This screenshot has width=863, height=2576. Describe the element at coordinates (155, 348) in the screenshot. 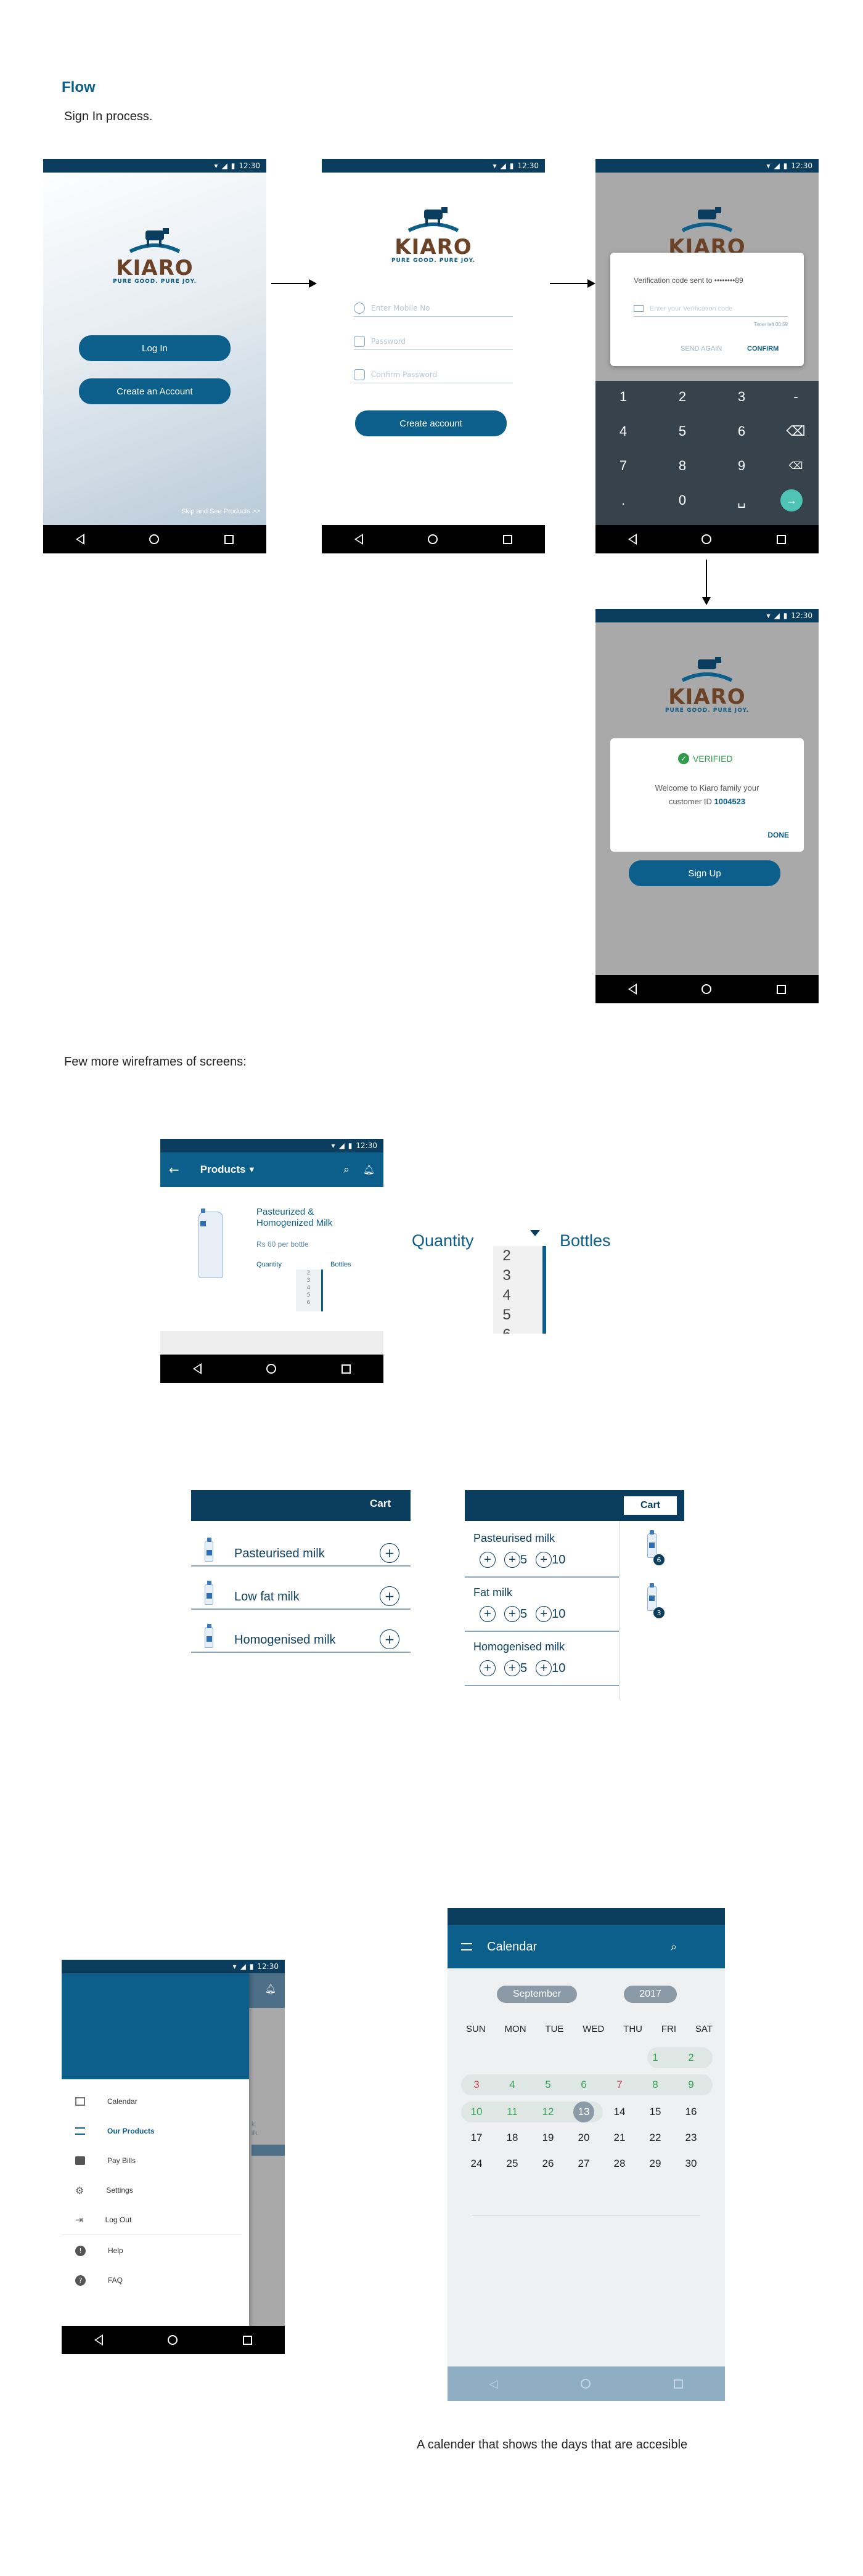

I see `login-button: Log In` at that location.